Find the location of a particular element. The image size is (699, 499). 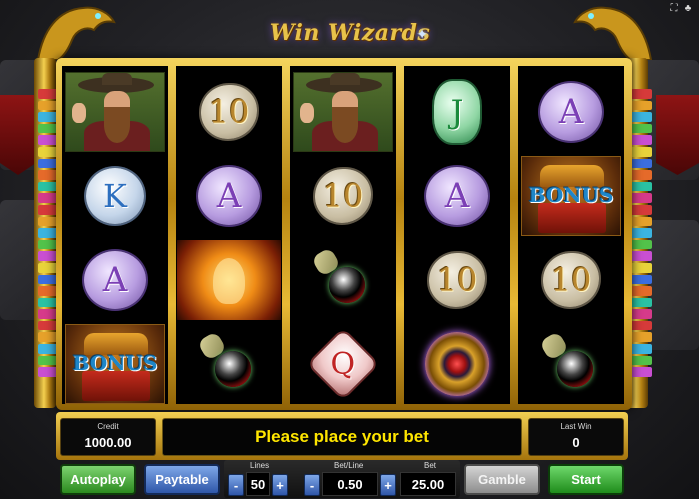

game-logo: Win Wizards ✦ is located at coordinates (350, 33).